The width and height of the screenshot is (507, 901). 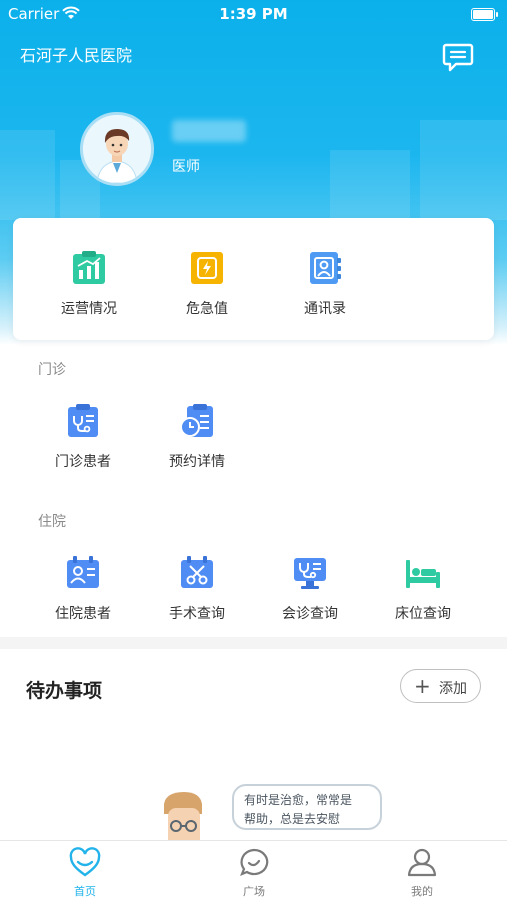 What do you see at coordinates (310, 614) in the screenshot?
I see `menu-item-label: 会诊查询` at bounding box center [310, 614].